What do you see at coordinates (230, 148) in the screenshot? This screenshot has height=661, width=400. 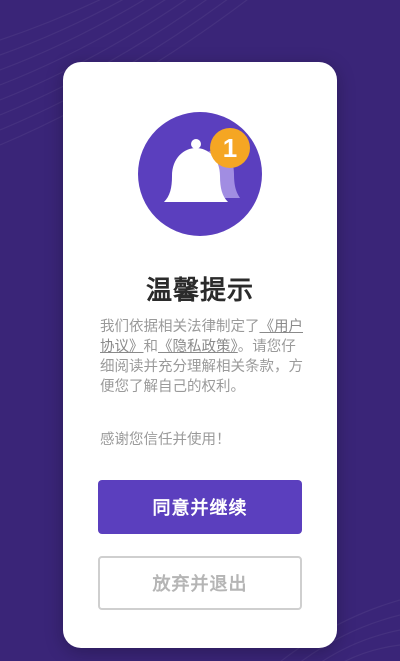 I see `notification-count-badge: 1` at bounding box center [230, 148].